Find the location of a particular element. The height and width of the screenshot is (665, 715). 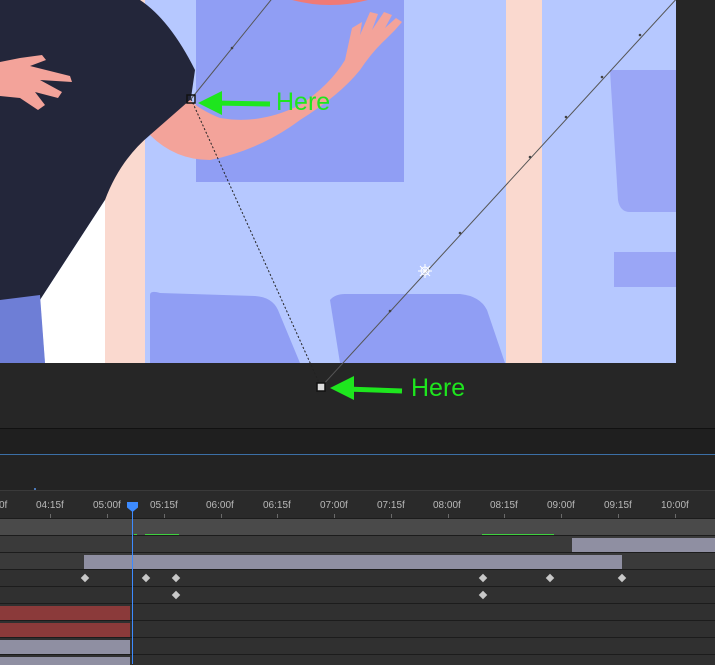

playhead-line is located at coordinates (132, 583).